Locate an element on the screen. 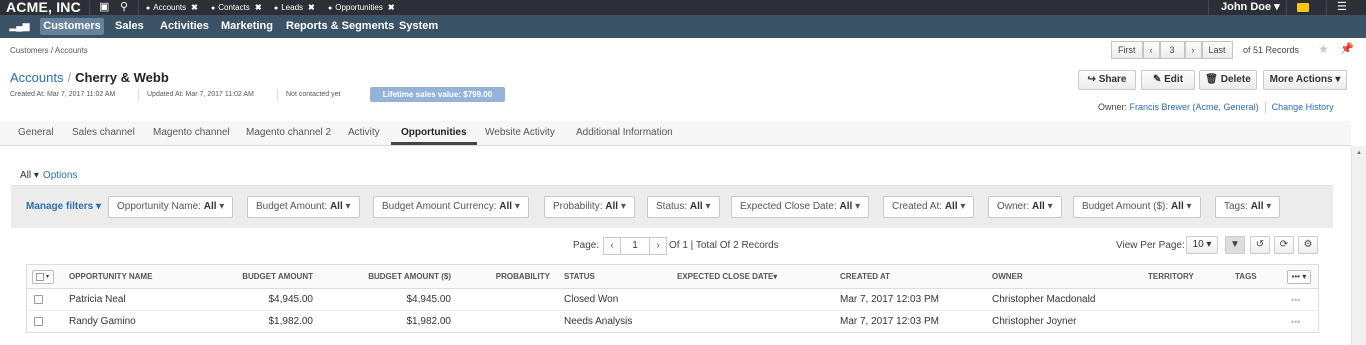 The image size is (1366, 345). column-header: Budget Amount ($) is located at coordinates (399, 277).